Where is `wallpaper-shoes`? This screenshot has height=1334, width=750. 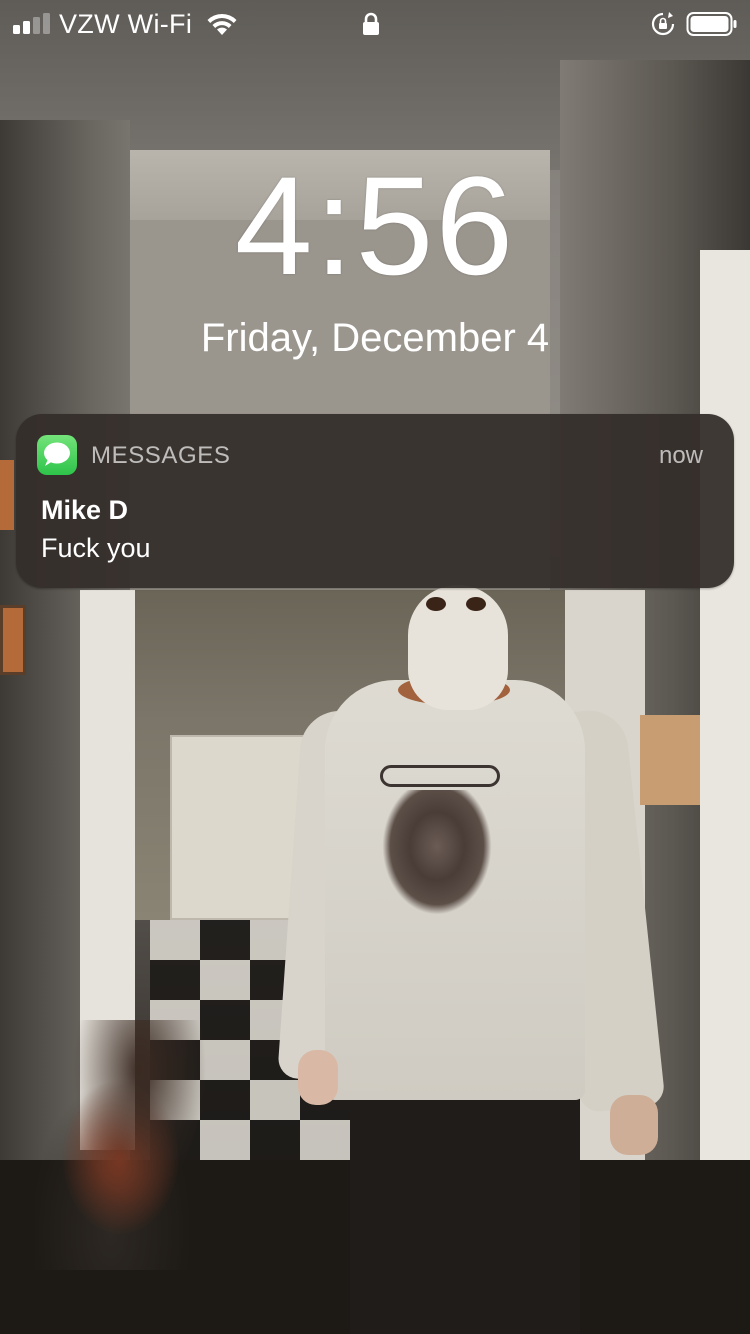
wallpaper-shoes is located at coordinates (130, 1145).